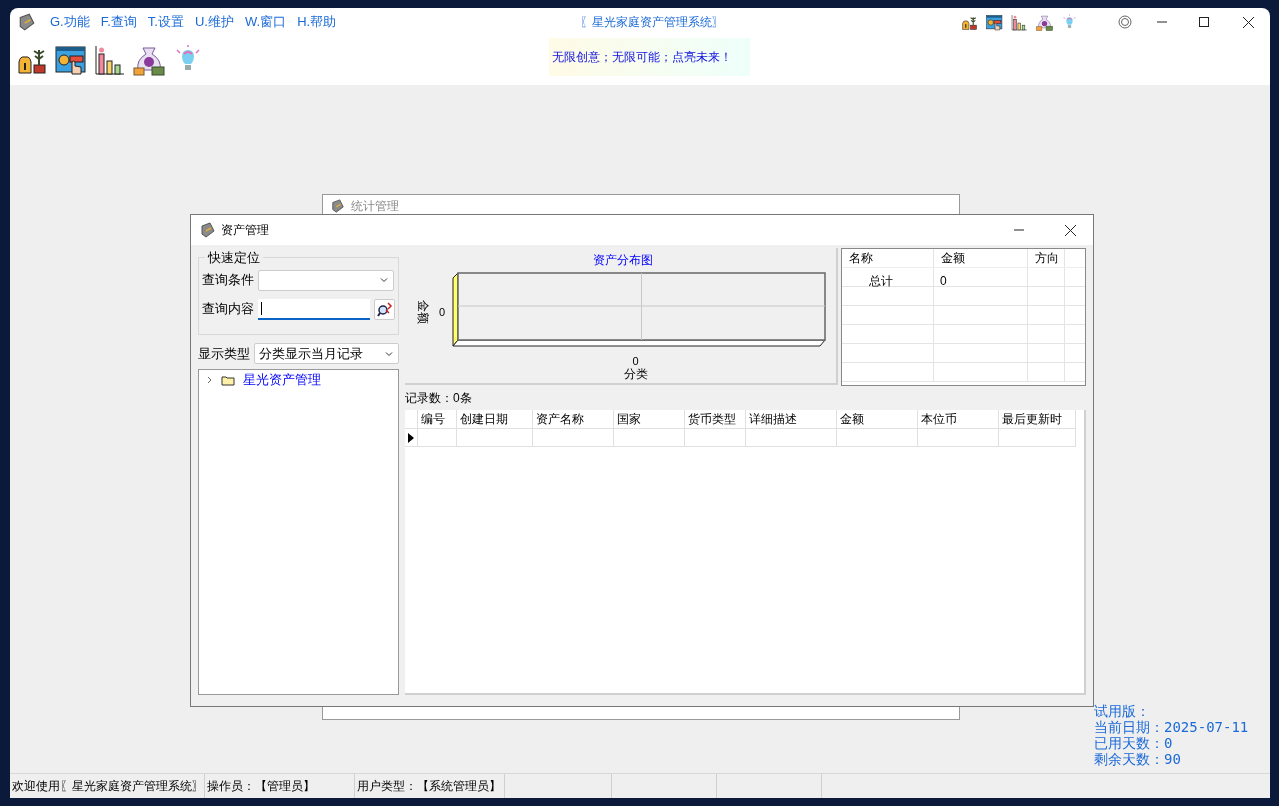 The width and height of the screenshot is (1279, 806). I want to click on record-count: 记录数：0条, so click(438, 398).